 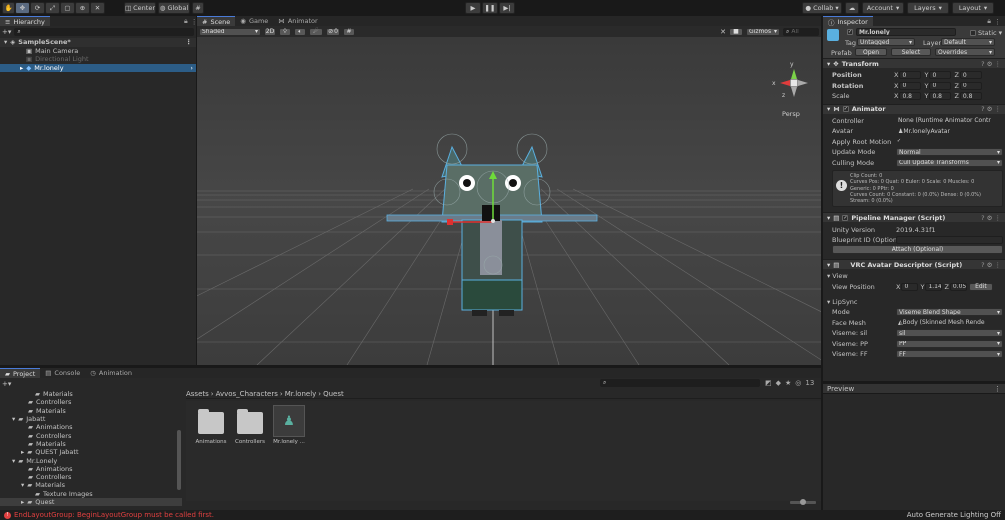 What do you see at coordinates (986, 33) in the screenshot?
I see `static-toggle: Static ▾` at bounding box center [986, 33].